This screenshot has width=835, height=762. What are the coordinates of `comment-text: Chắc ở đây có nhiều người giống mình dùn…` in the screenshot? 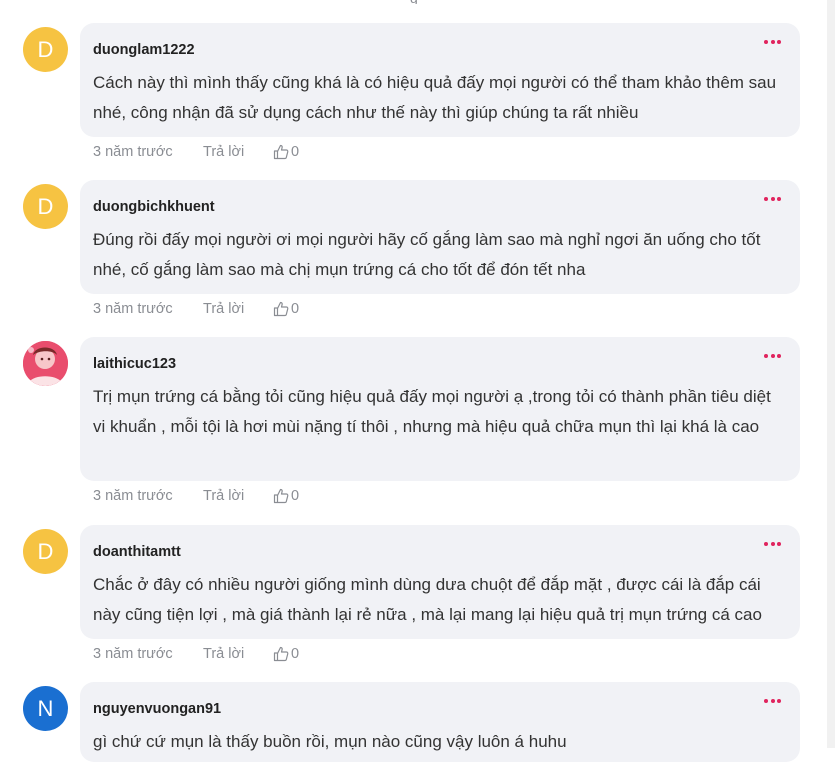 It's located at (427, 599).